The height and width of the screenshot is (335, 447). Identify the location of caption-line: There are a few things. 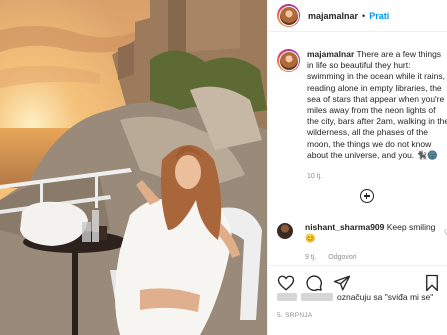
(399, 54).